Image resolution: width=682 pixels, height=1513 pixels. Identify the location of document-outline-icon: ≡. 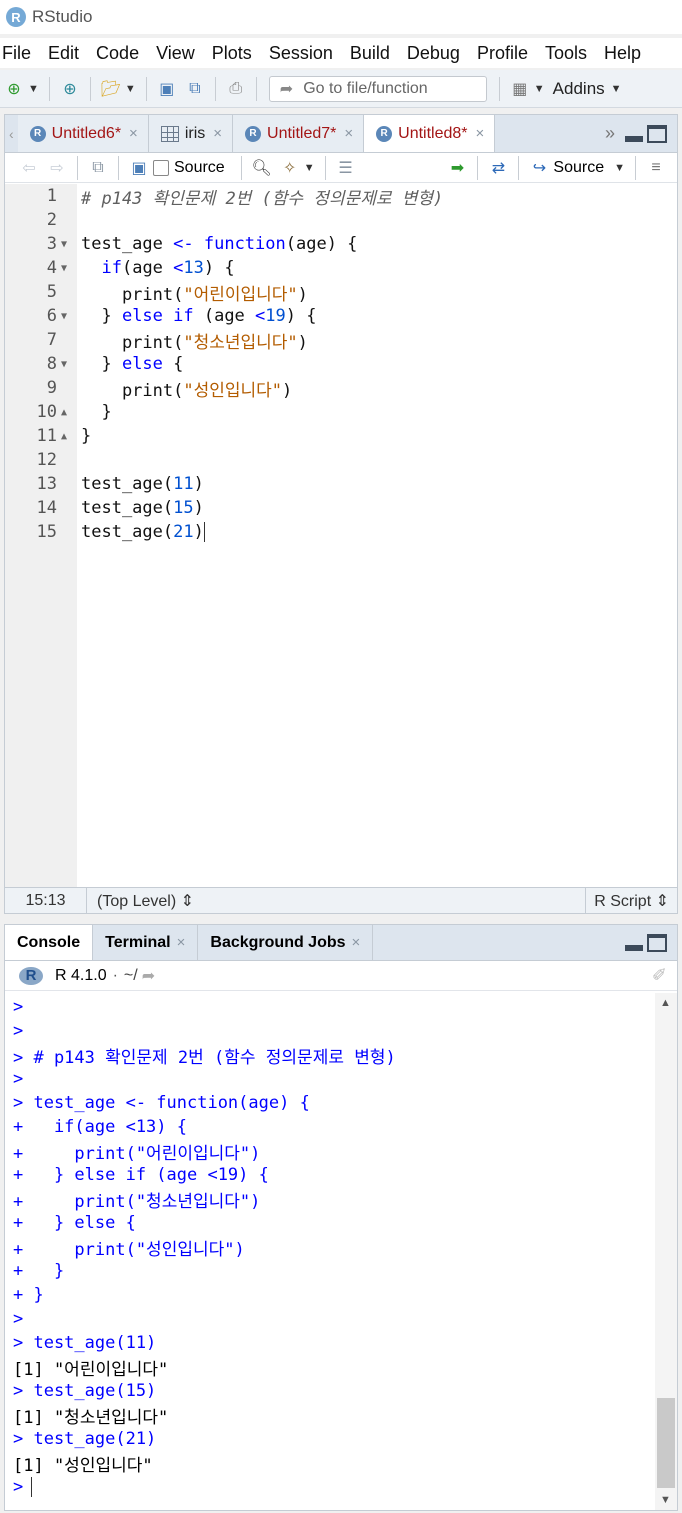
(656, 168).